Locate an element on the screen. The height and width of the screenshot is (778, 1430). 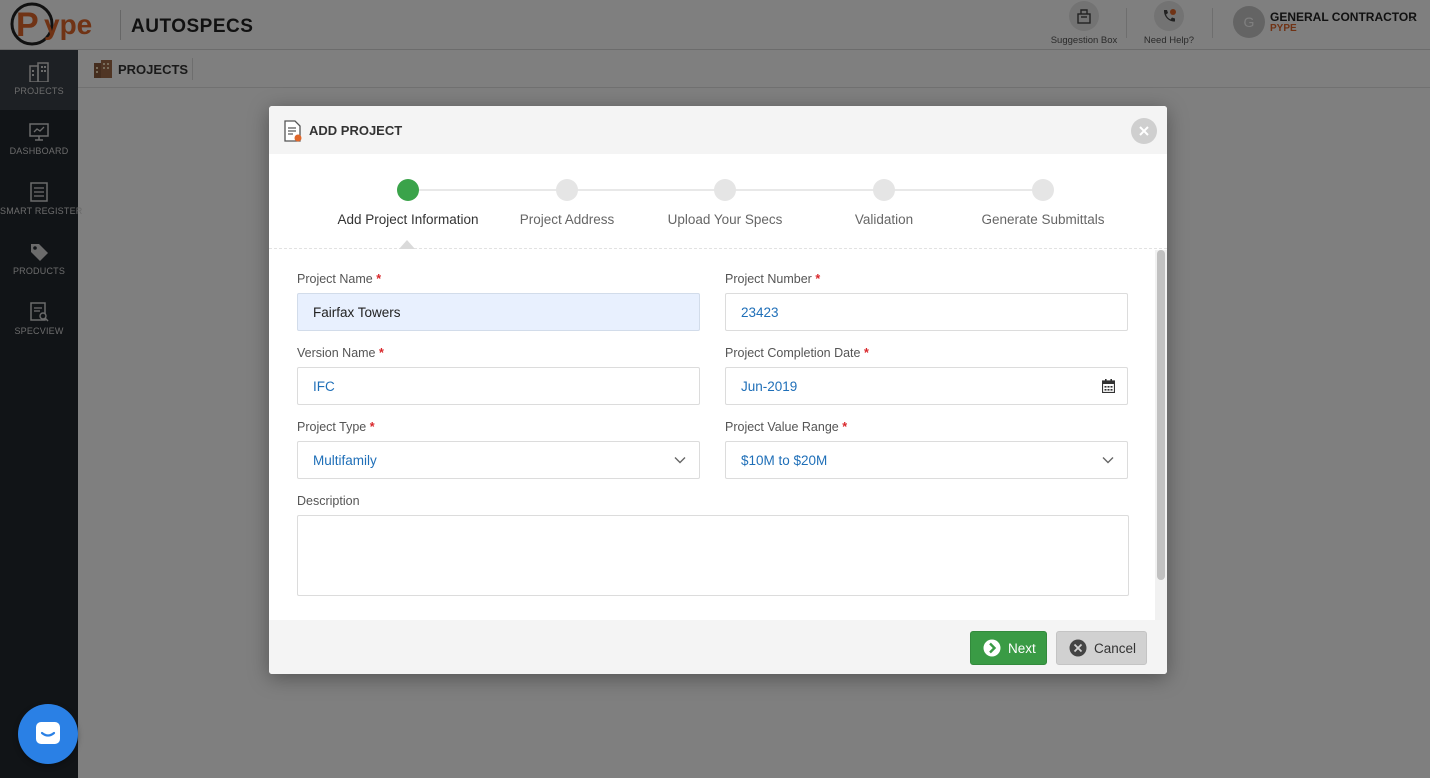
project-number-value: 23423 is located at coordinates (760, 312).